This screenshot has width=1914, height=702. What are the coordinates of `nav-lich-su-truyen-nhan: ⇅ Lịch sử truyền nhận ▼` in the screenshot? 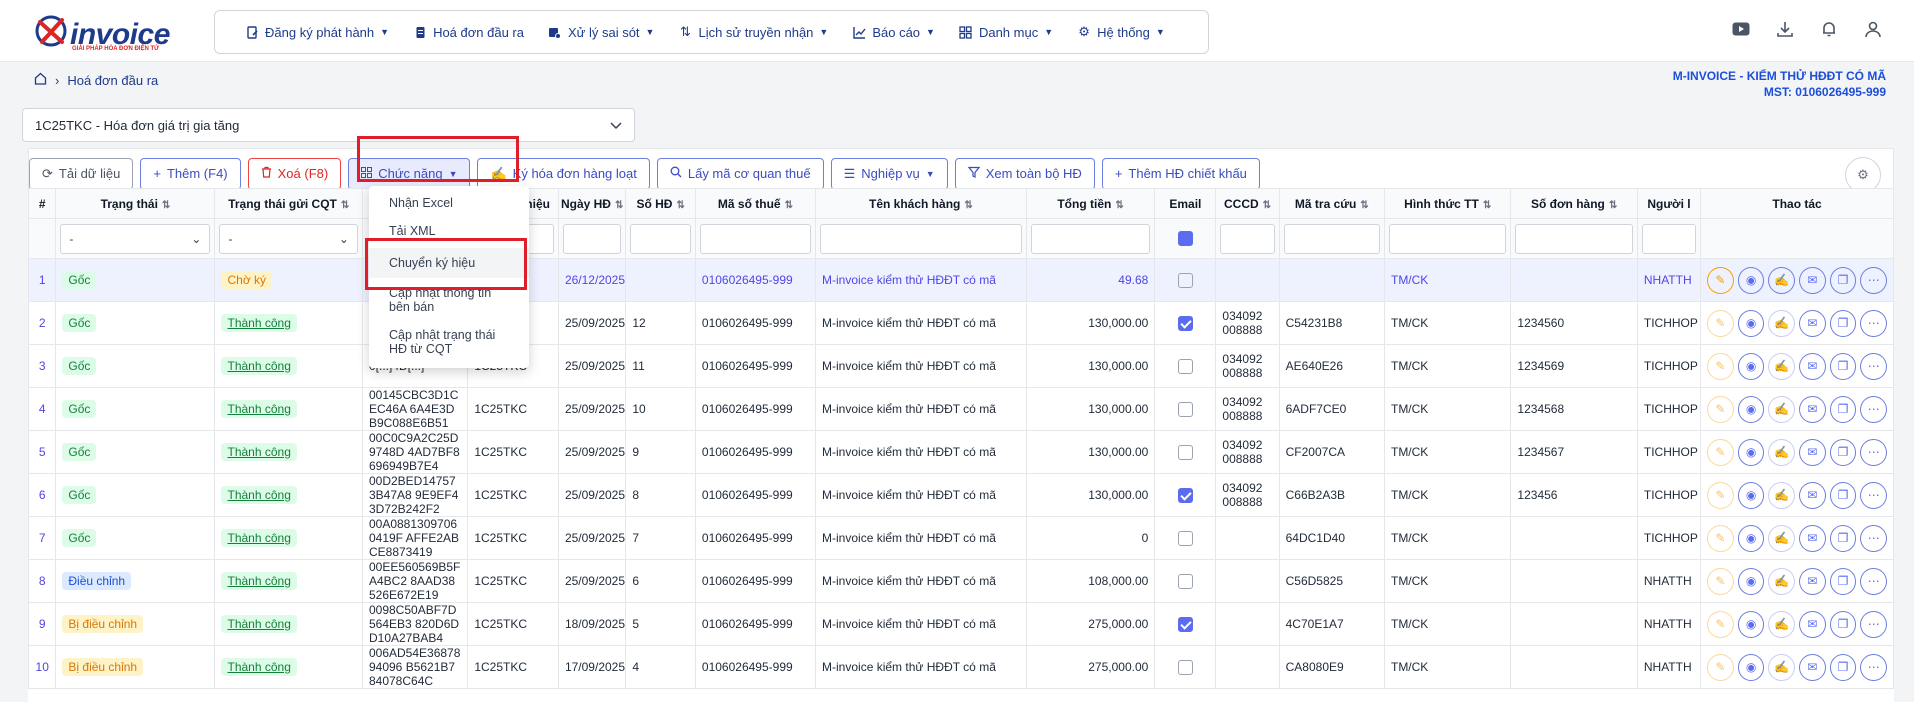 It's located at (753, 32).